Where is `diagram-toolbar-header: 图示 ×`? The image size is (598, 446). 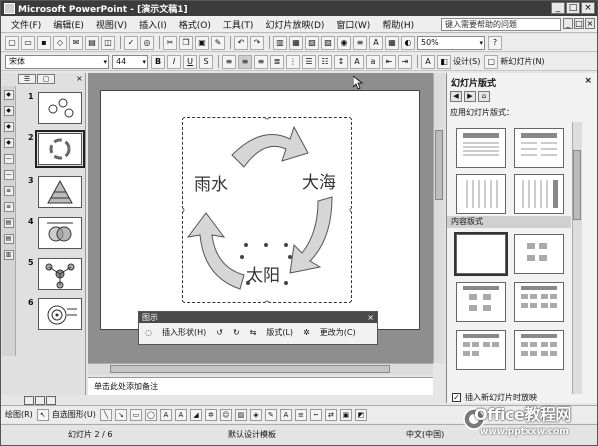
diagram-toolbar-header: 图示 × is located at coordinates (258, 317).